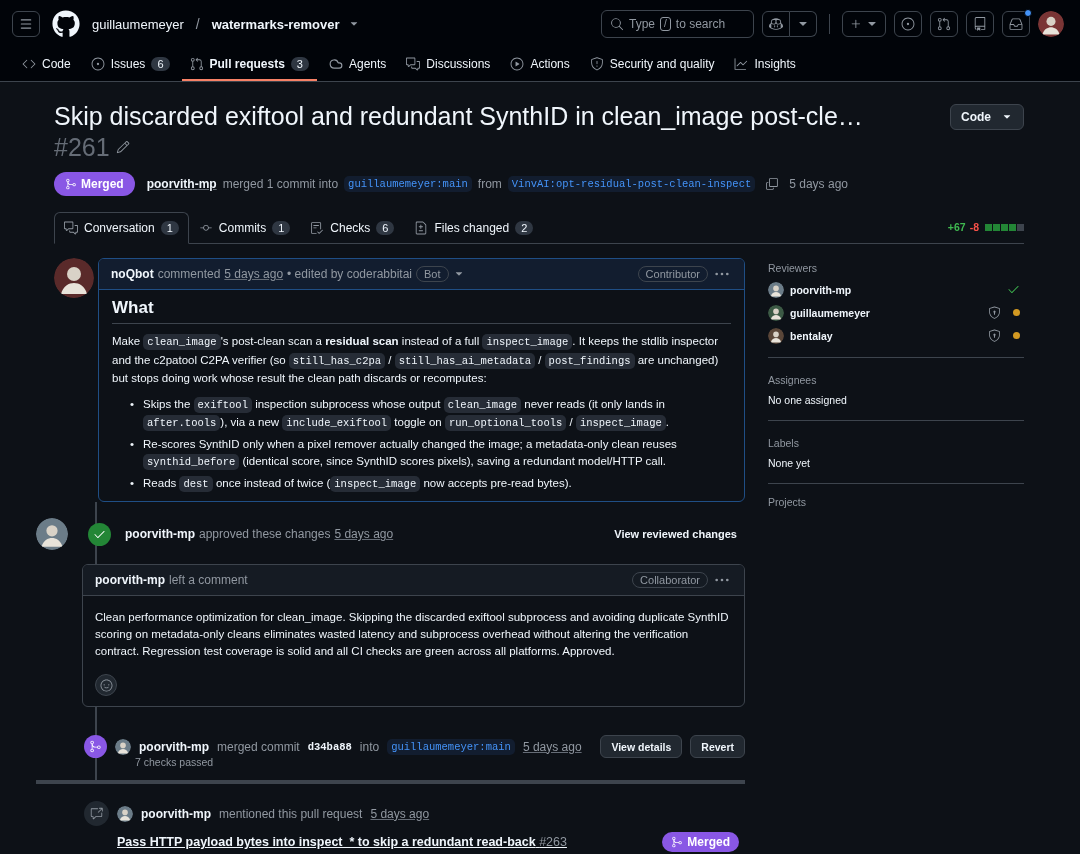 Image resolution: width=1080 pixels, height=854 pixels. What do you see at coordinates (329, 746) in the screenshot?
I see `commit-link: d34ba88` at bounding box center [329, 746].